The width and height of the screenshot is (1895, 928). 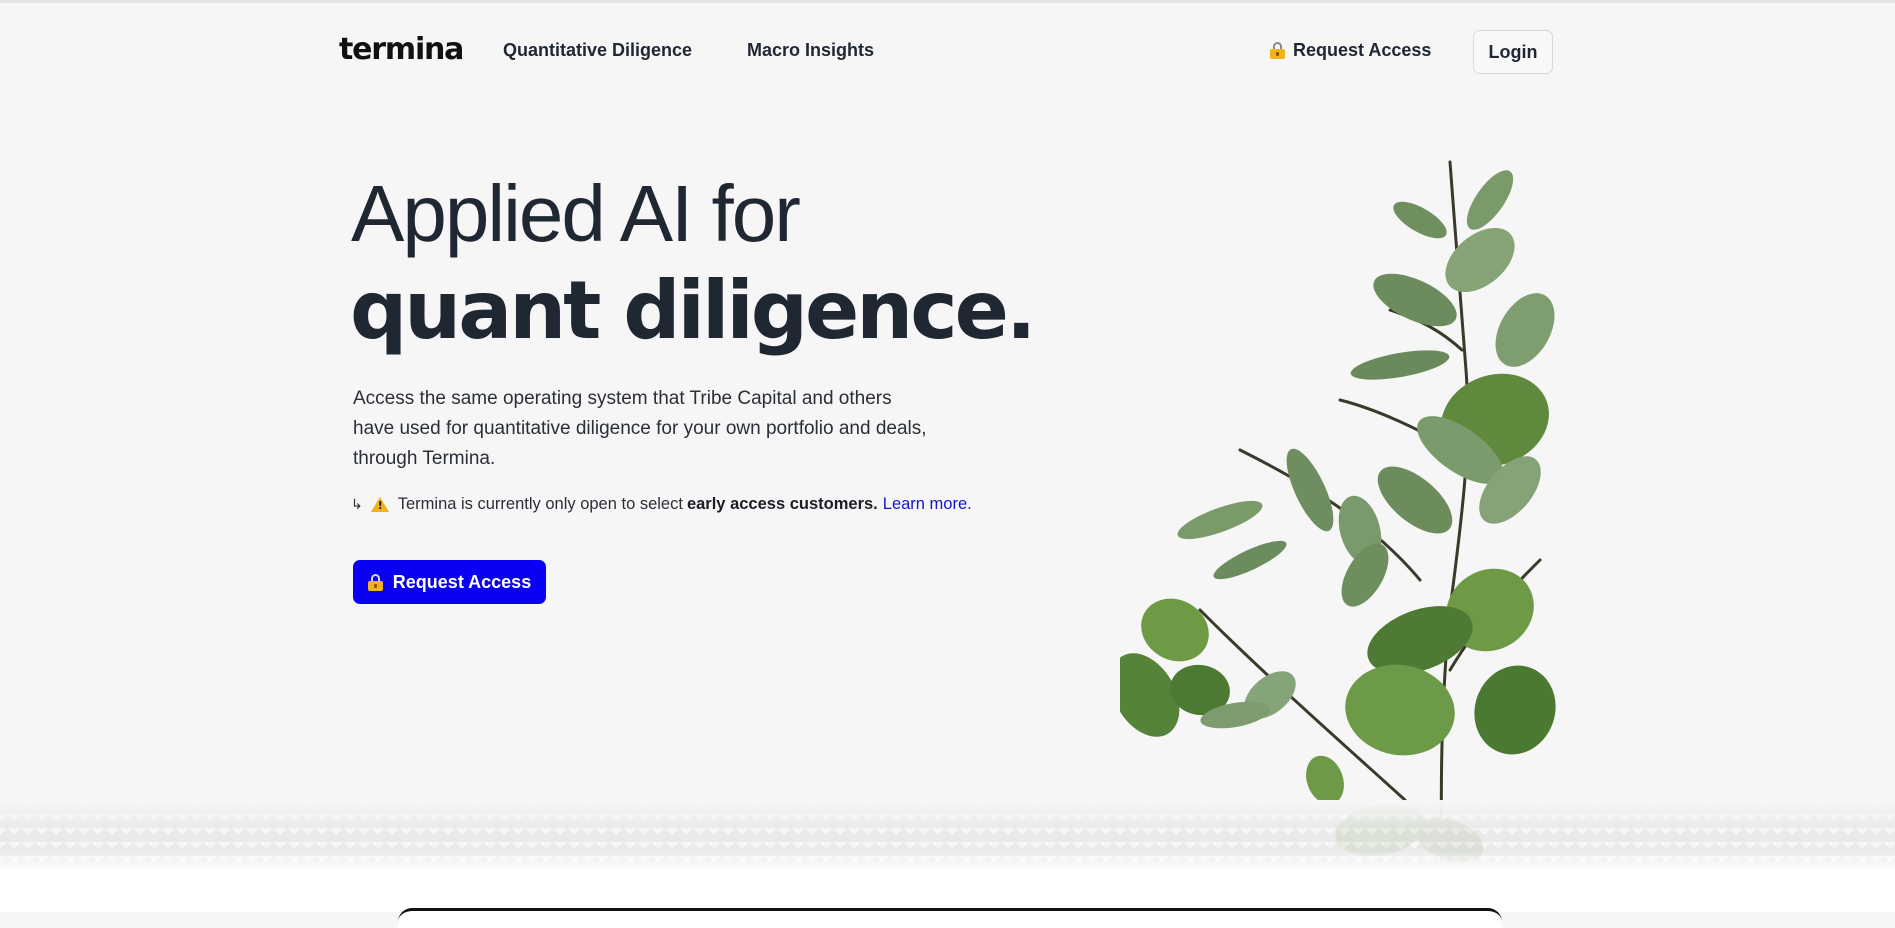 I want to click on header-request-access-label: Request Access, so click(x=1362, y=50).